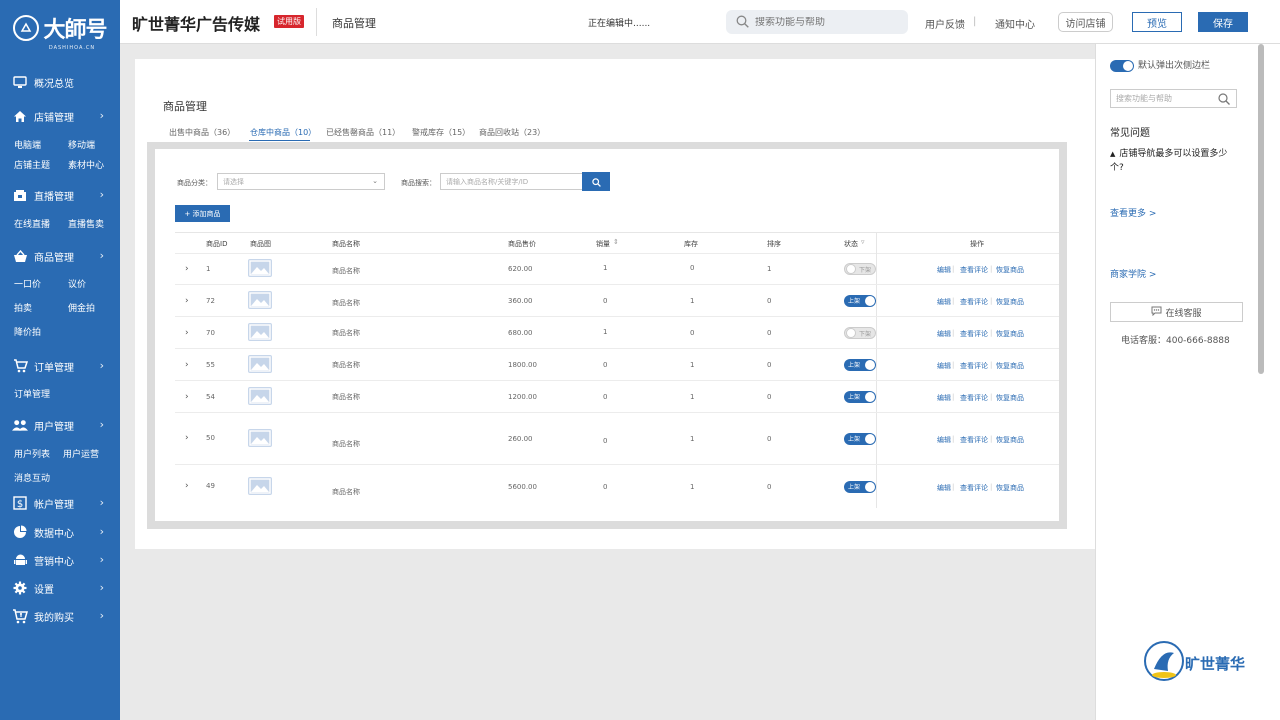 This screenshot has width=1280, height=720. Describe the element at coordinates (863, 242) in the screenshot. I see `filter-icon: ▿` at that location.